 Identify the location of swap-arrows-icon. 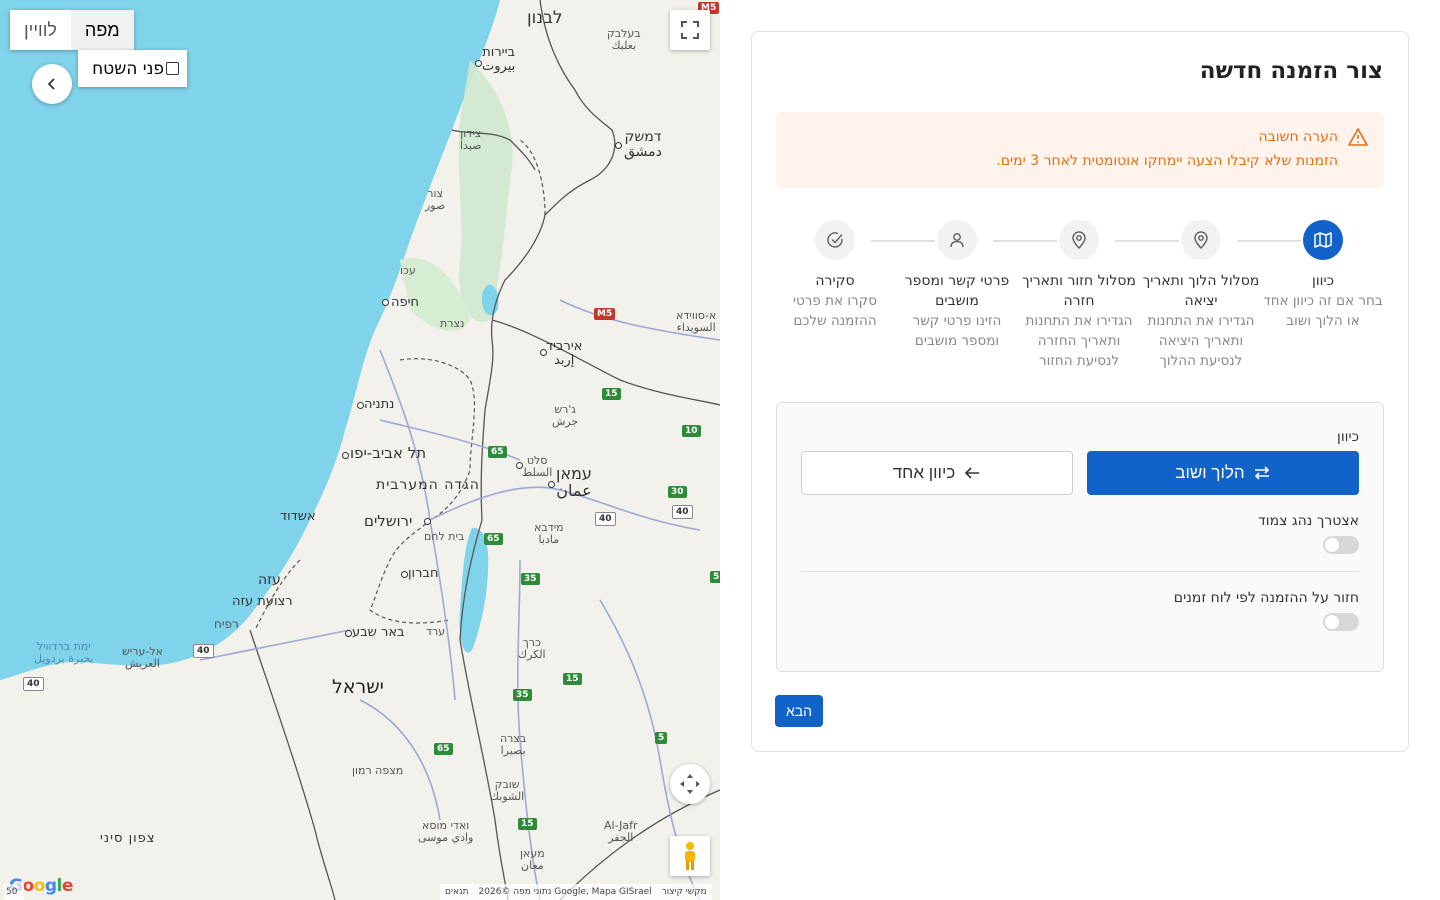
(1261, 473).